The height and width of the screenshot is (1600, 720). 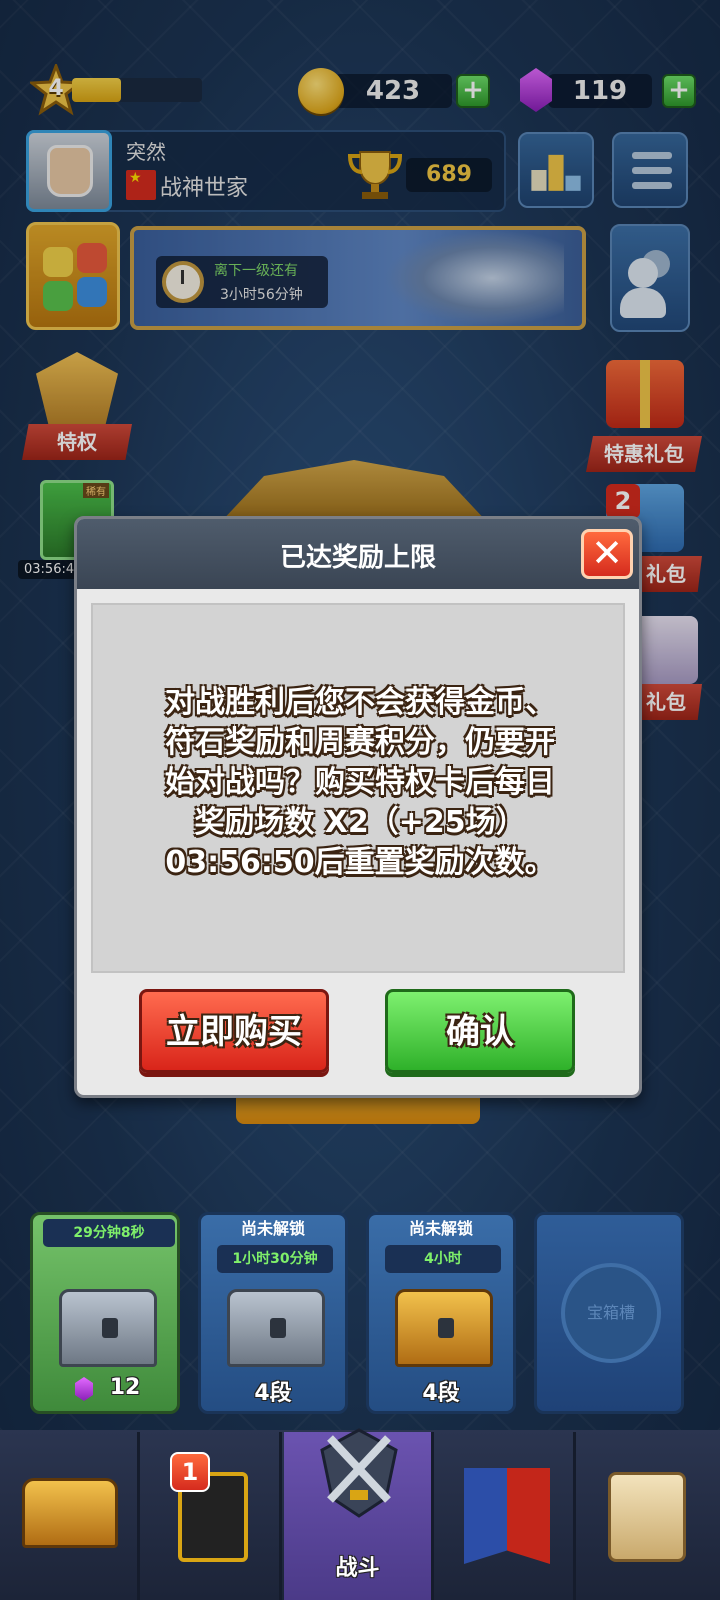 I want to click on close-icon: ✕, so click(x=607, y=554).